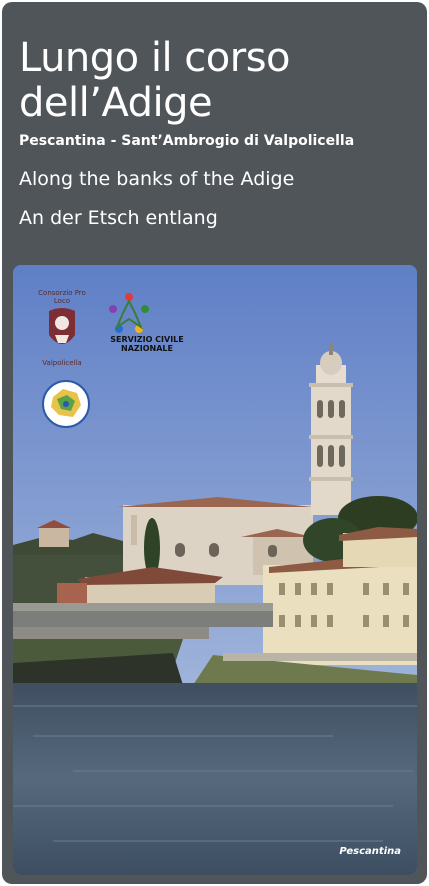 The image size is (429, 886). What do you see at coordinates (370, 851) in the screenshot?
I see `photo-caption: Pescantina` at bounding box center [370, 851].